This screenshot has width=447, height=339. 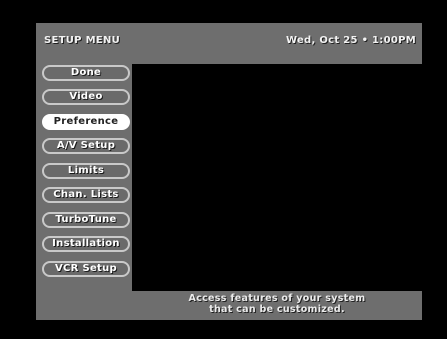 I want to click on menu-item-video: Video, so click(x=86, y=97).